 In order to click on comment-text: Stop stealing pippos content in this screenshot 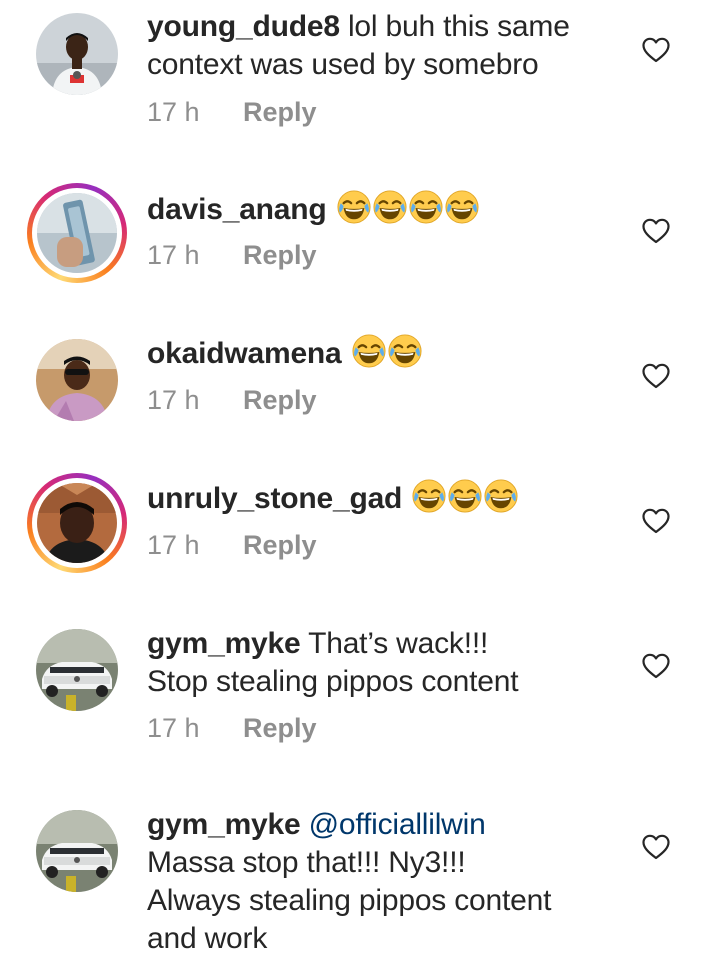, I will do `click(333, 681)`.